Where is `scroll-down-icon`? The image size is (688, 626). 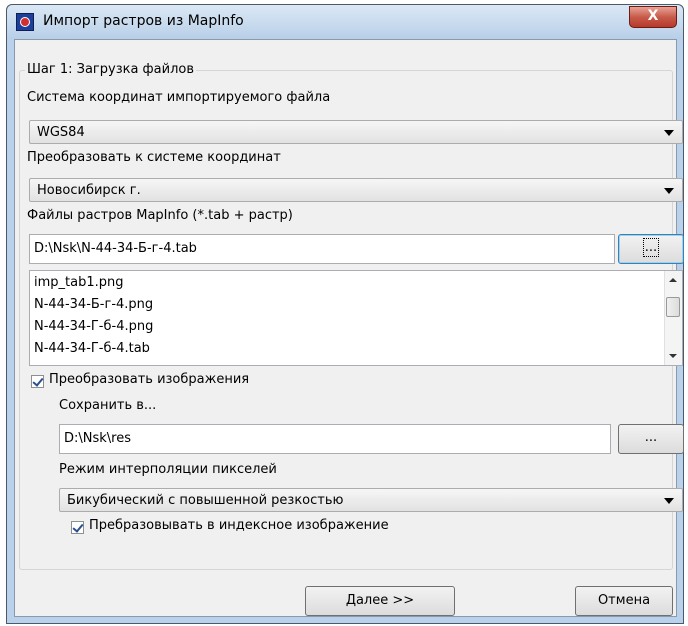 scroll-down-icon is located at coordinates (673, 356).